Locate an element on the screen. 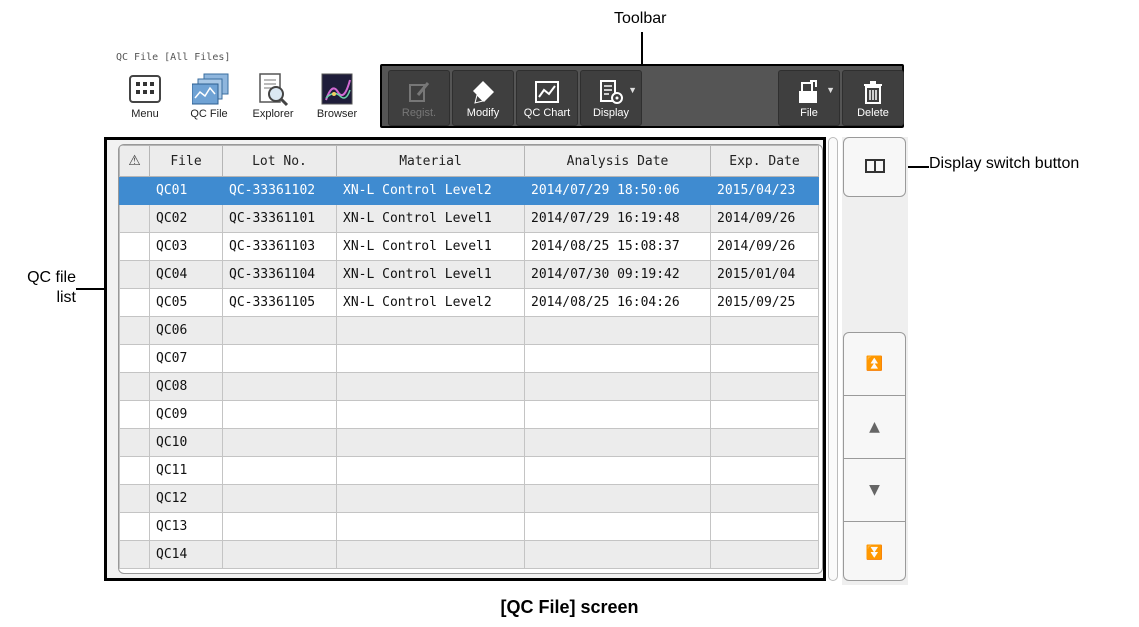  scroll-up-icon: ▲ is located at coordinates (874, 427).